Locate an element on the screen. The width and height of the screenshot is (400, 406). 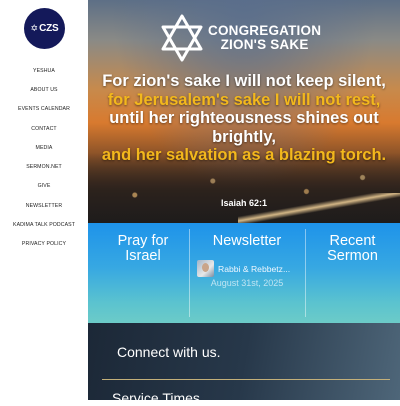
newsletter-thumbnail is located at coordinates (205, 268).